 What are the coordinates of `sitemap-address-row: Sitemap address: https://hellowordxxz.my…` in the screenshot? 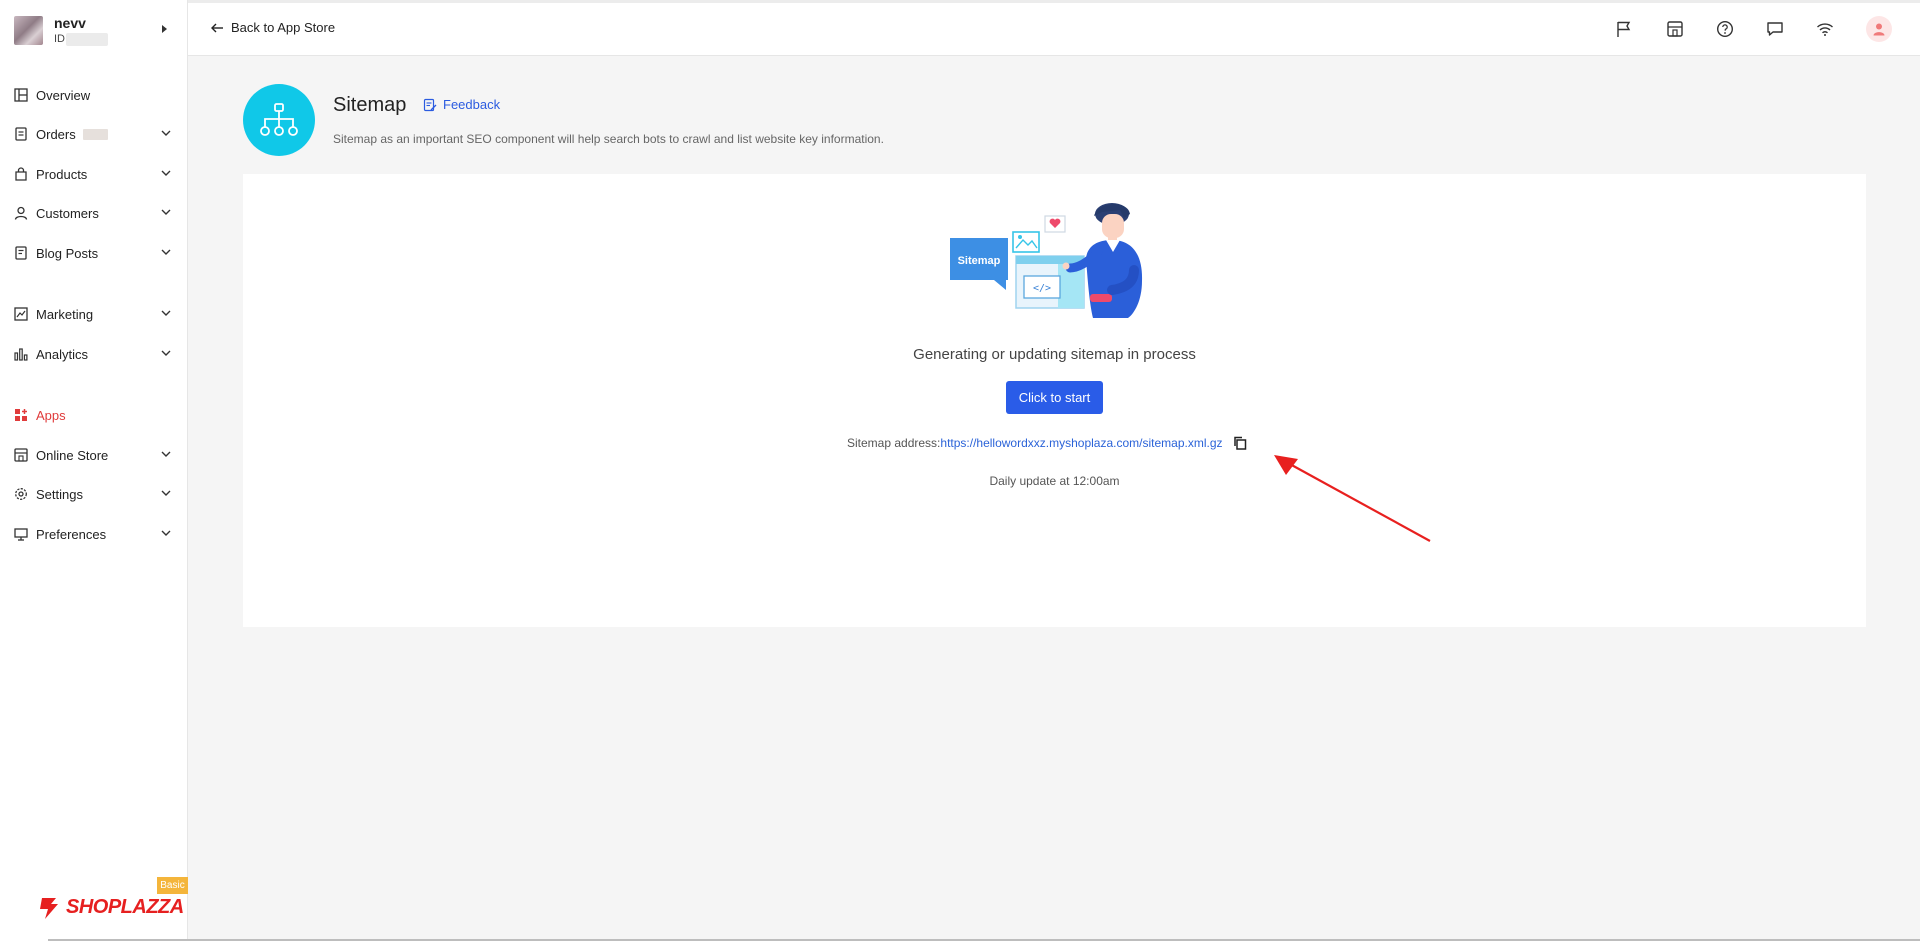 It's located at (1047, 443).